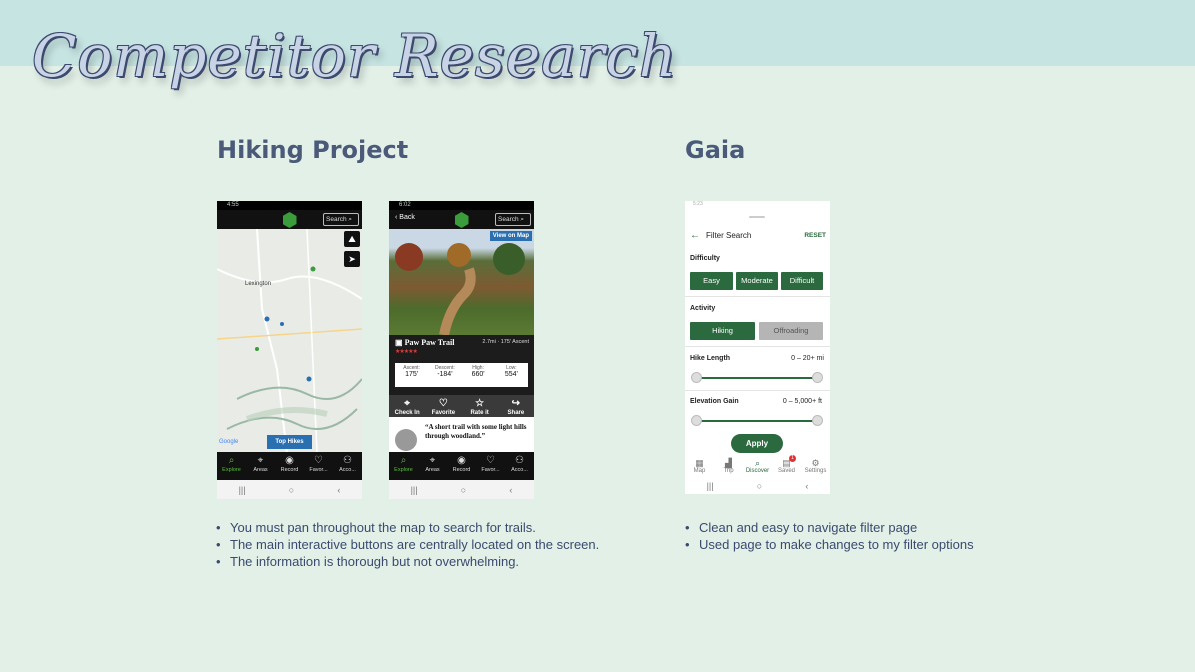 This screenshot has height=672, width=1195. Describe the element at coordinates (510, 236) in the screenshot. I see `view-on-map-button: View on Map` at that location.